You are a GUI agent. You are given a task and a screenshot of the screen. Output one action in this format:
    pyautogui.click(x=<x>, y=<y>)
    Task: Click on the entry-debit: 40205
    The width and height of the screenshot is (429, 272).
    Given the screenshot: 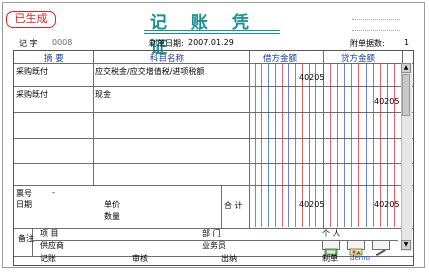 What is the action you would take?
    pyautogui.click(x=311, y=77)
    